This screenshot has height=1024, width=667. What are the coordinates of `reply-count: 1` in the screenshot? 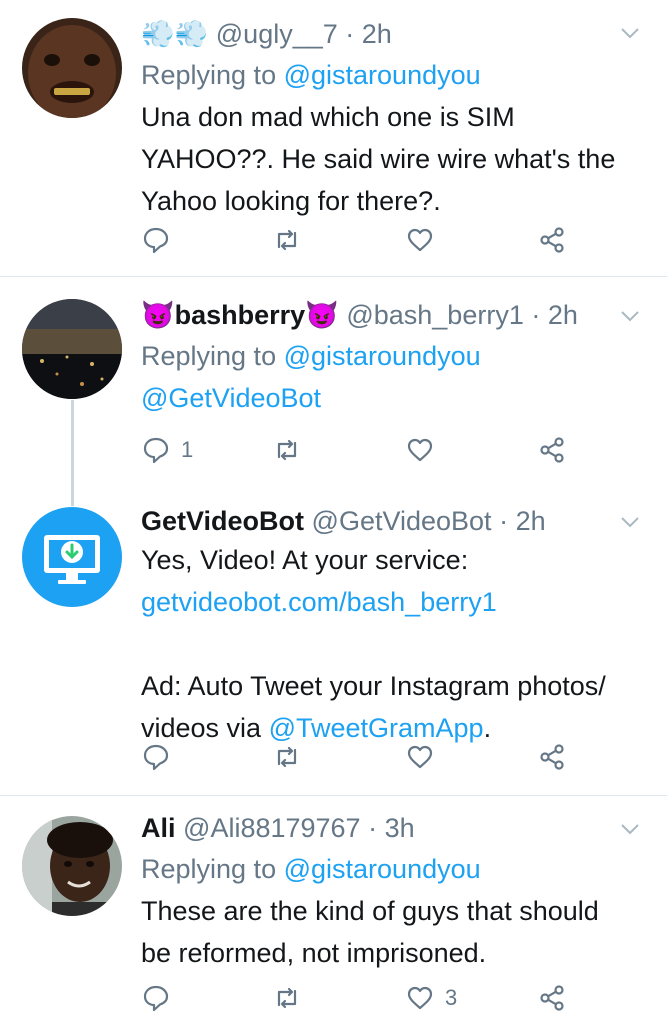 It's located at (187, 449).